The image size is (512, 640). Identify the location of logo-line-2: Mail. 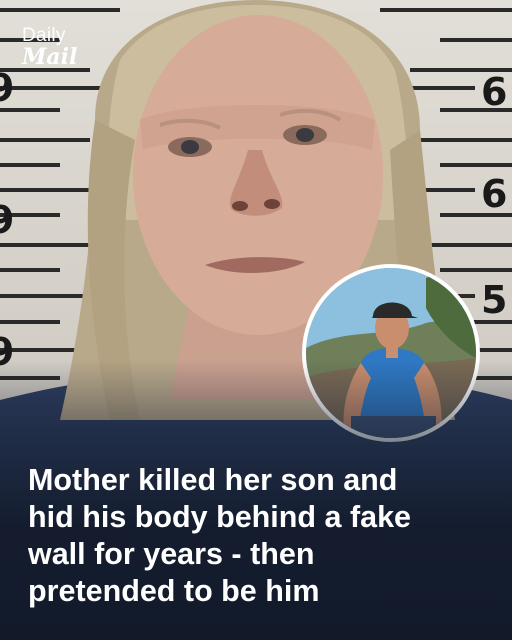
(50, 57).